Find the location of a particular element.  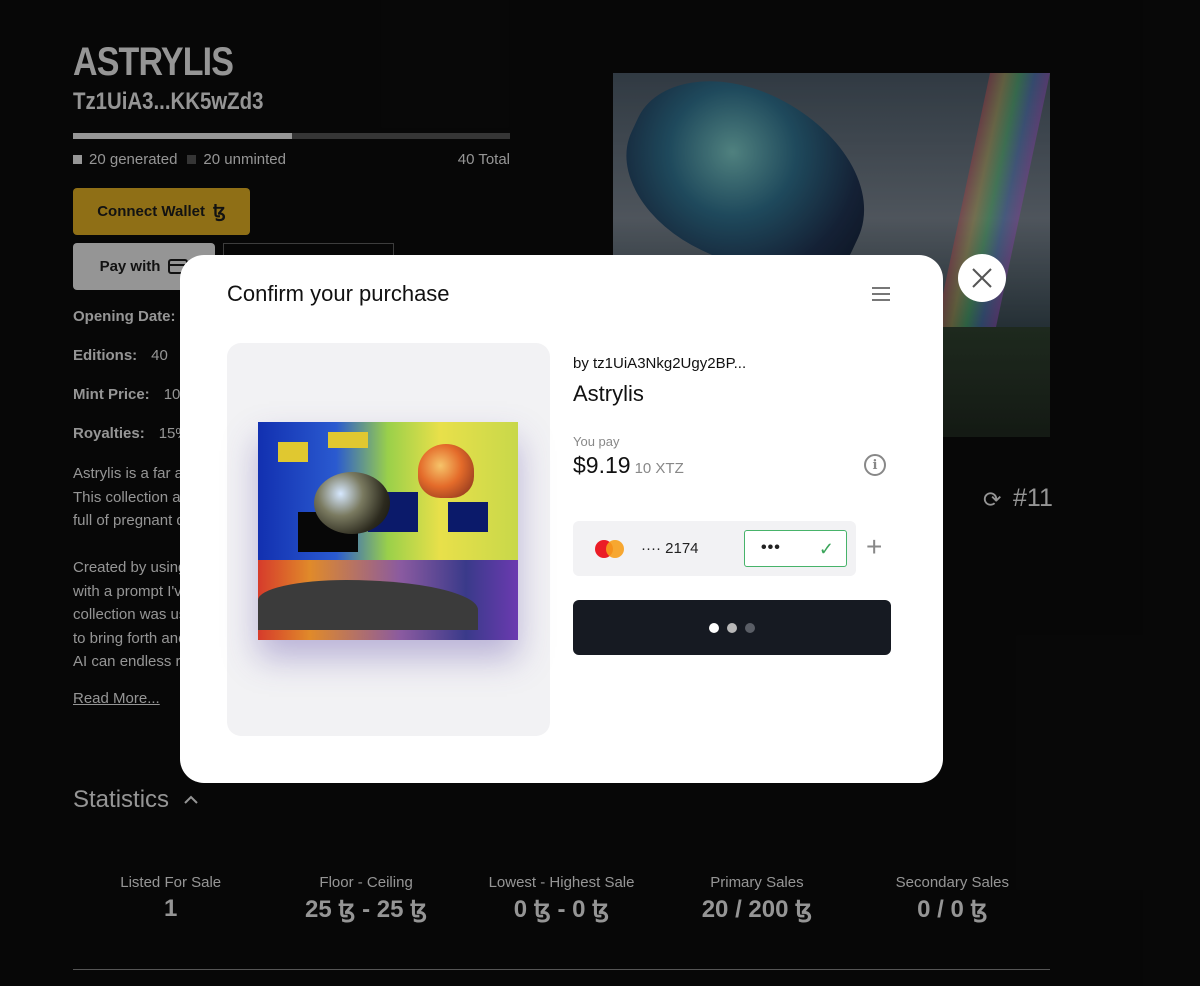

info-icon: i is located at coordinates (875, 465).